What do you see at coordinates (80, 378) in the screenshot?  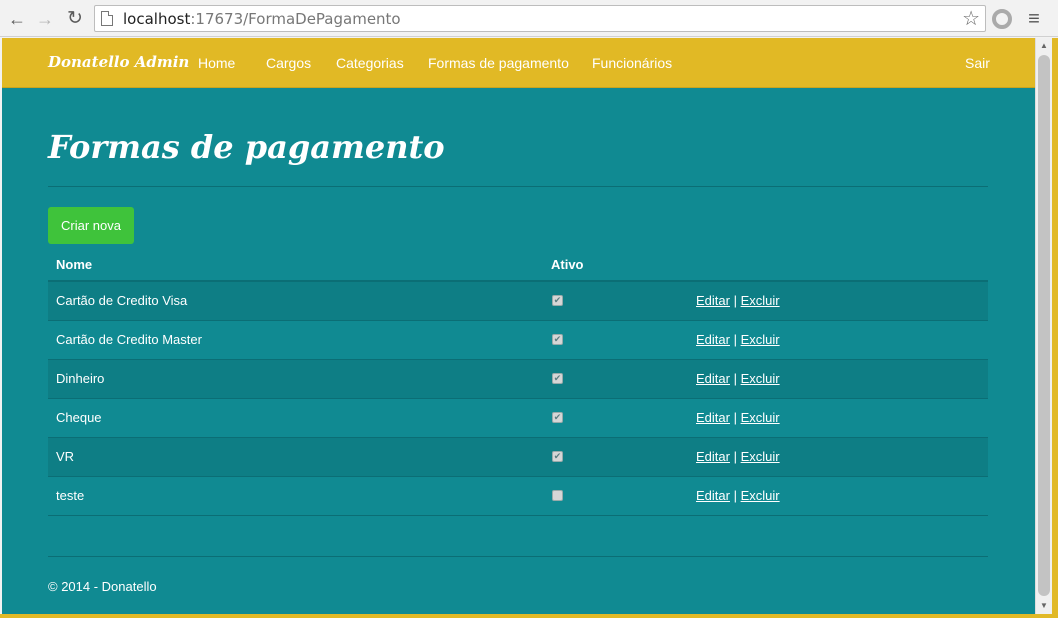 I see `row-name: Dinheiro` at bounding box center [80, 378].